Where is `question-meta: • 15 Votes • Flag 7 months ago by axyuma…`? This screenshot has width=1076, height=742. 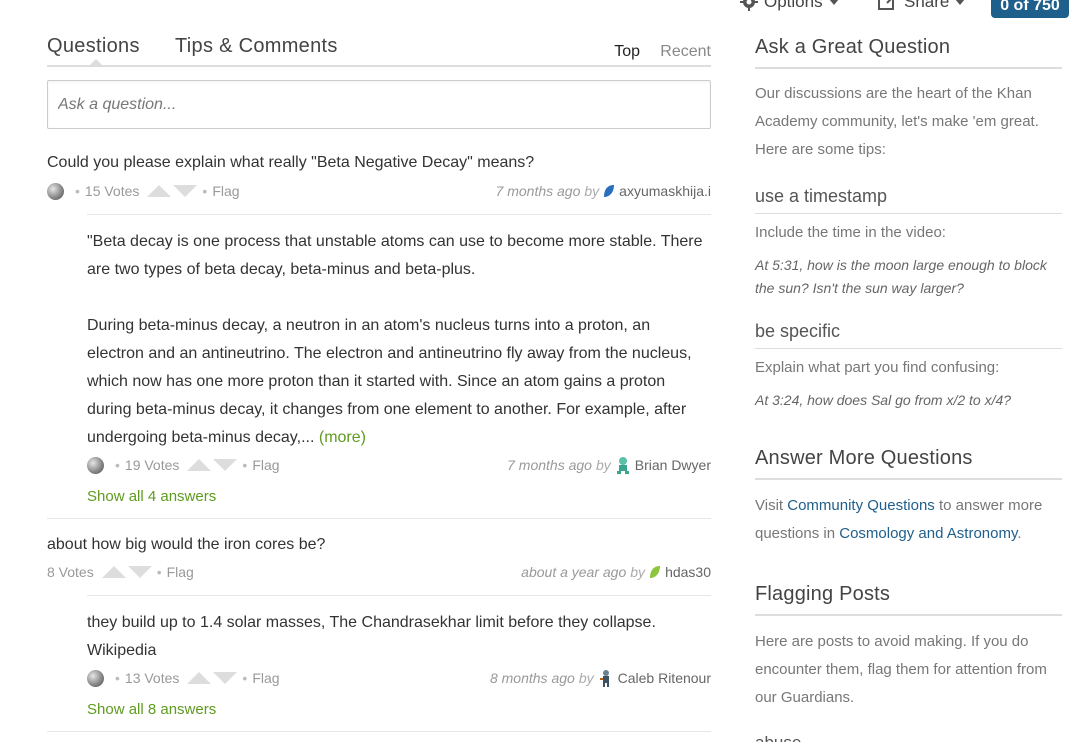 question-meta: • 15 Votes • Flag 7 months ago by axyuma… is located at coordinates (379, 191).